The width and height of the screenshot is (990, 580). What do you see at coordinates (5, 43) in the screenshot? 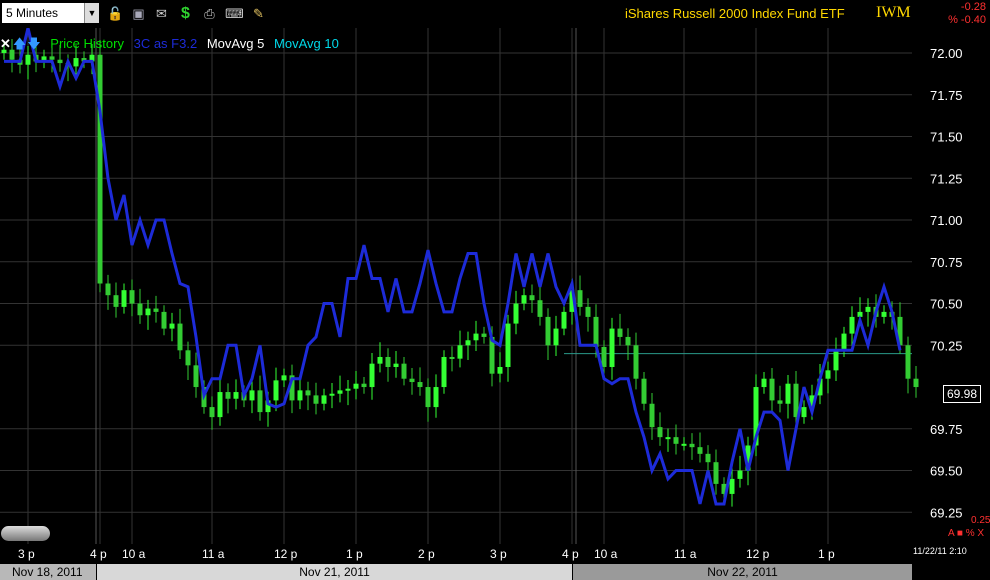
I see `close-icon: ✕` at bounding box center [5, 43].